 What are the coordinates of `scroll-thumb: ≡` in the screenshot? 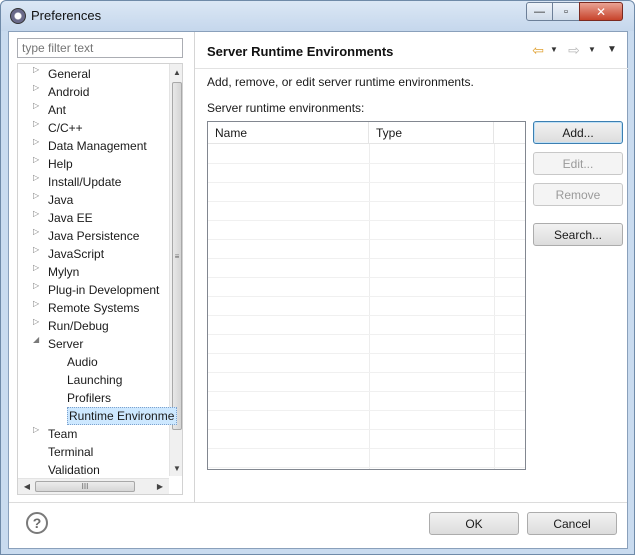 It's located at (177, 256).